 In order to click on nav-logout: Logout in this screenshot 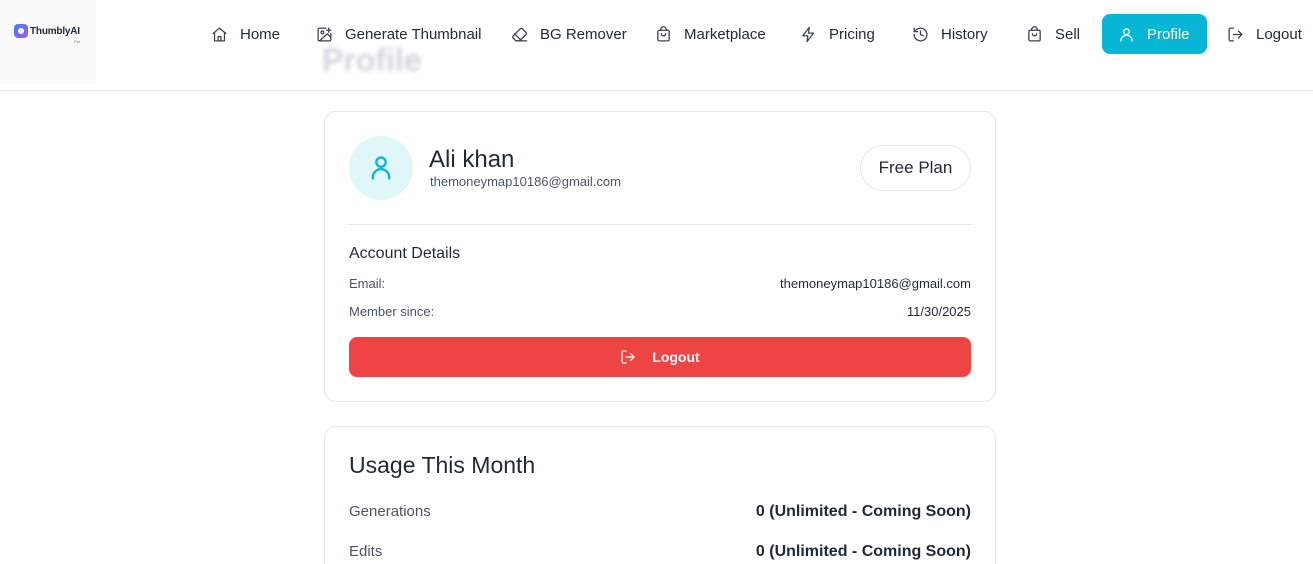, I will do `click(1264, 34)`.